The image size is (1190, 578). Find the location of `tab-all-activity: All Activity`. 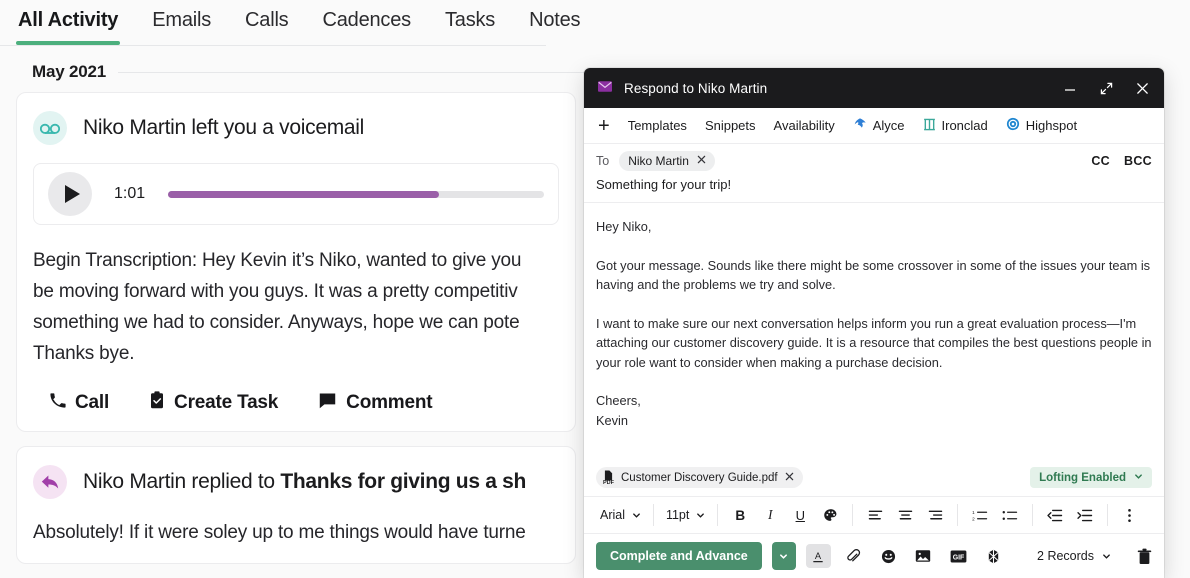

tab-all-activity: All Activity is located at coordinates (68, 22).